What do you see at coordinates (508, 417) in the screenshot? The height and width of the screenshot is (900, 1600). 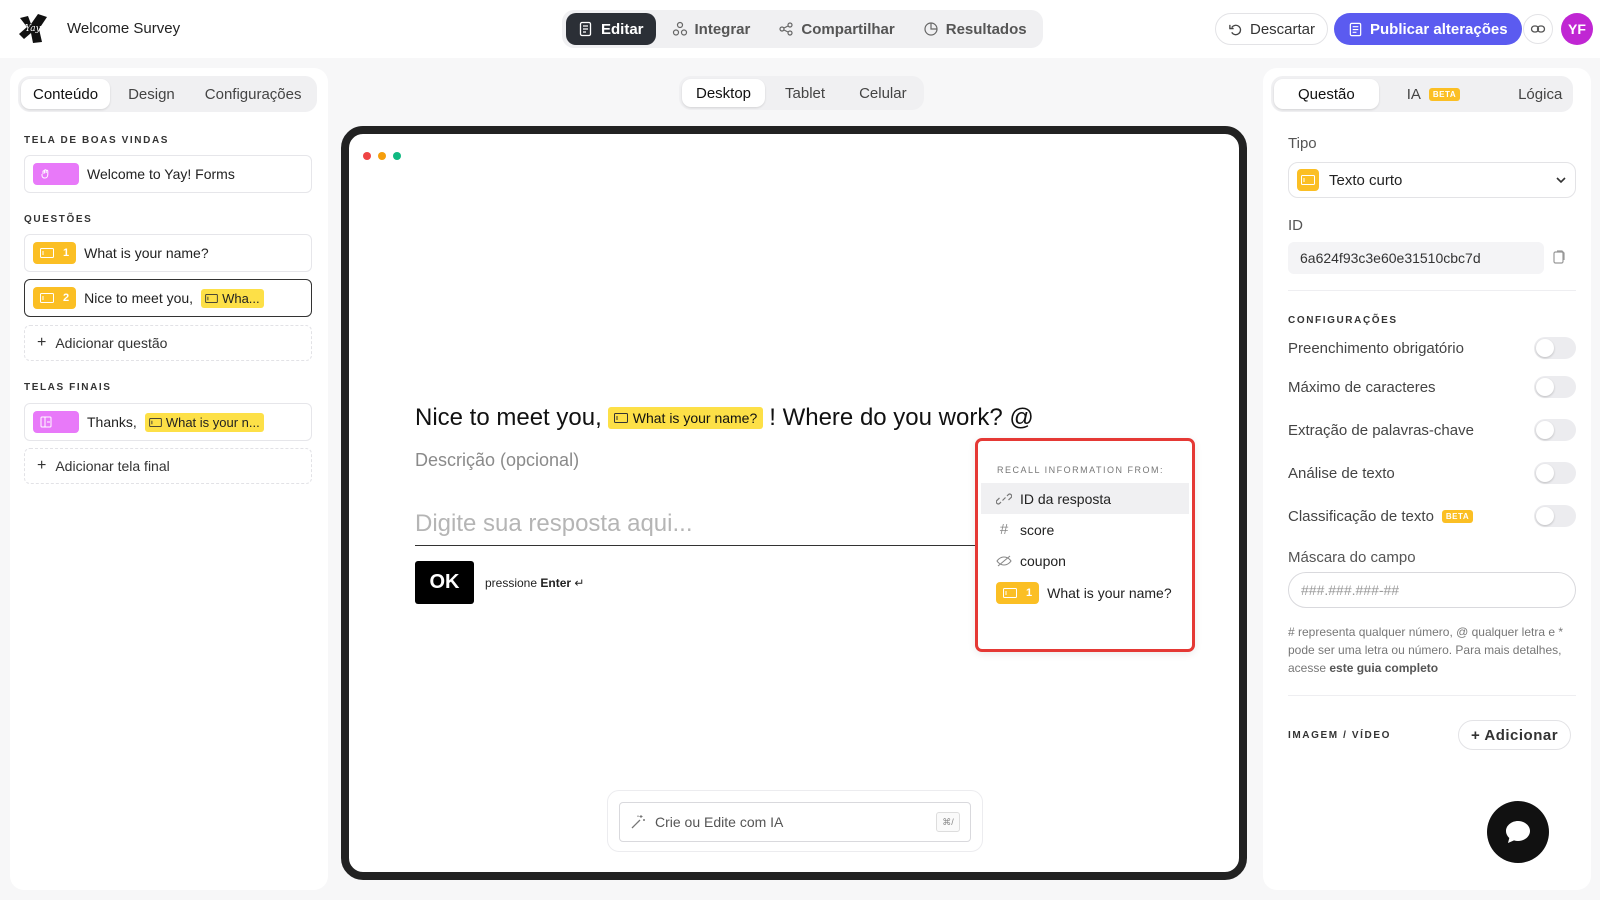 I see `question-prefix: Nice to meet you,` at bounding box center [508, 417].